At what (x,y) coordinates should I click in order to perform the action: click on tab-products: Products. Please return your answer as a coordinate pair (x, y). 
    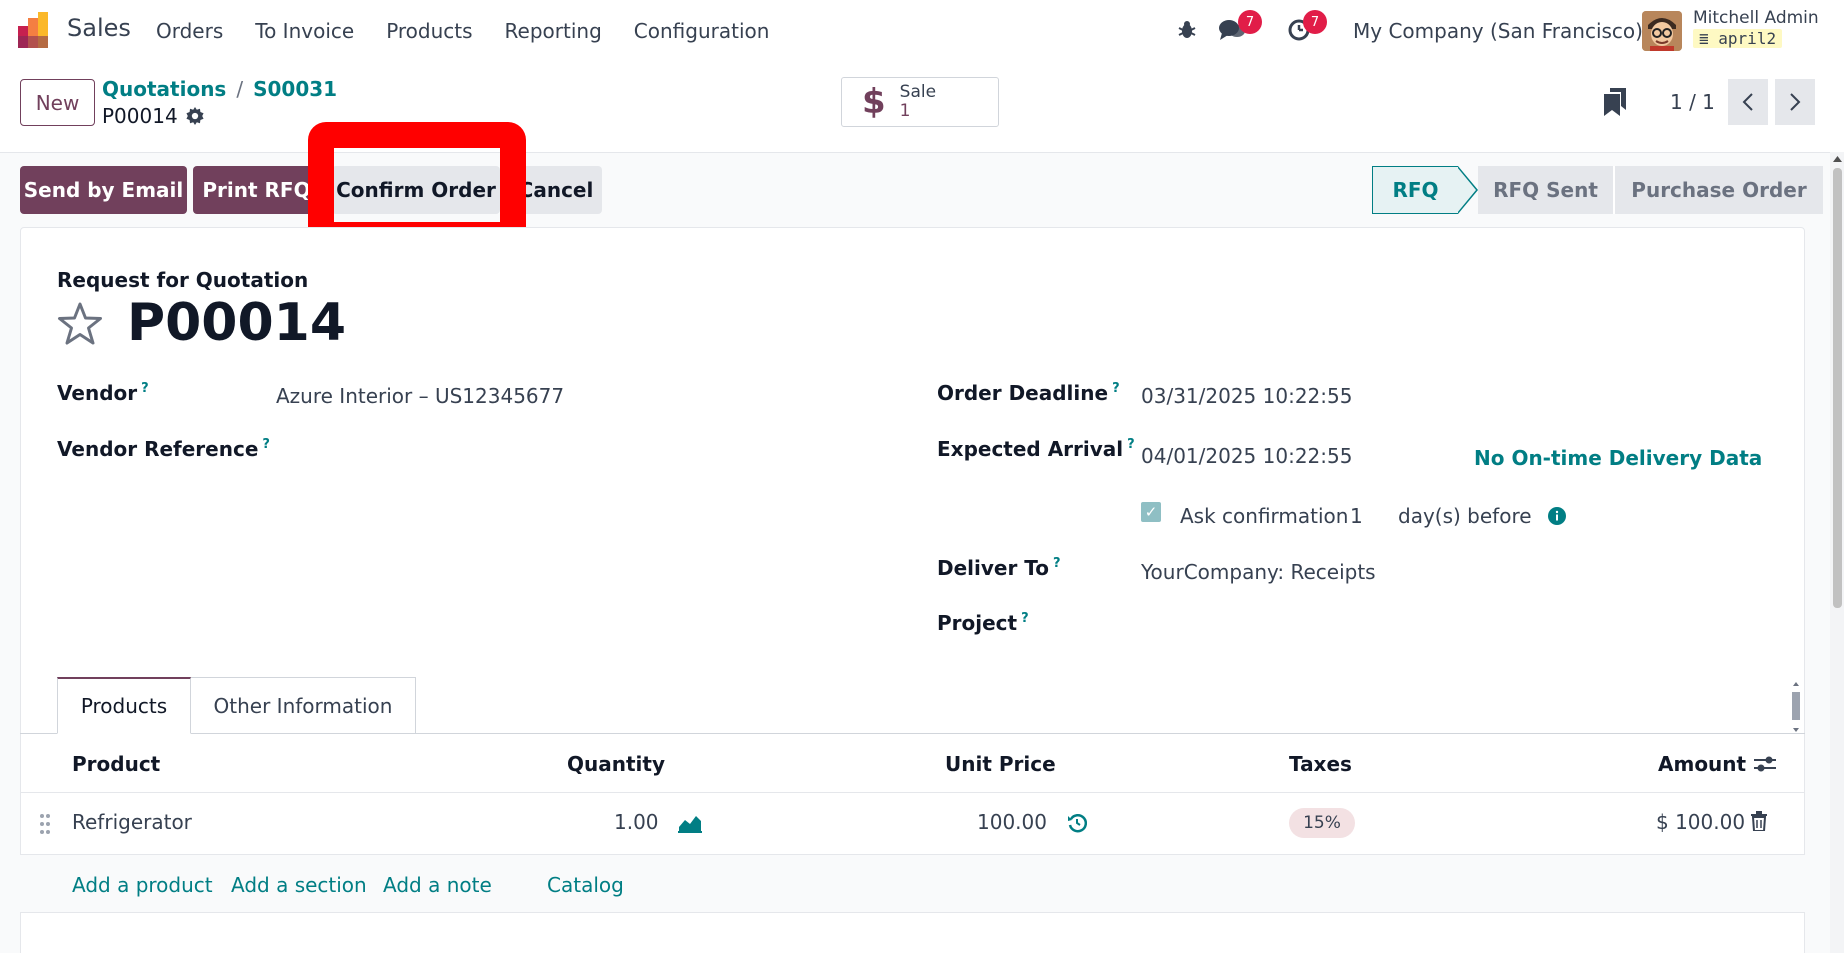
    Looking at the image, I should click on (124, 705).